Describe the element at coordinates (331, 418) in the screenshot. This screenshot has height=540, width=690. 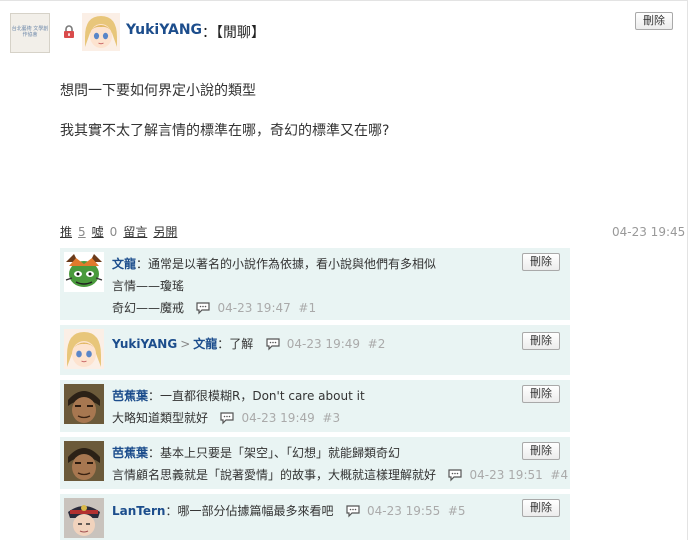
I see `comment-floor: #3` at that location.